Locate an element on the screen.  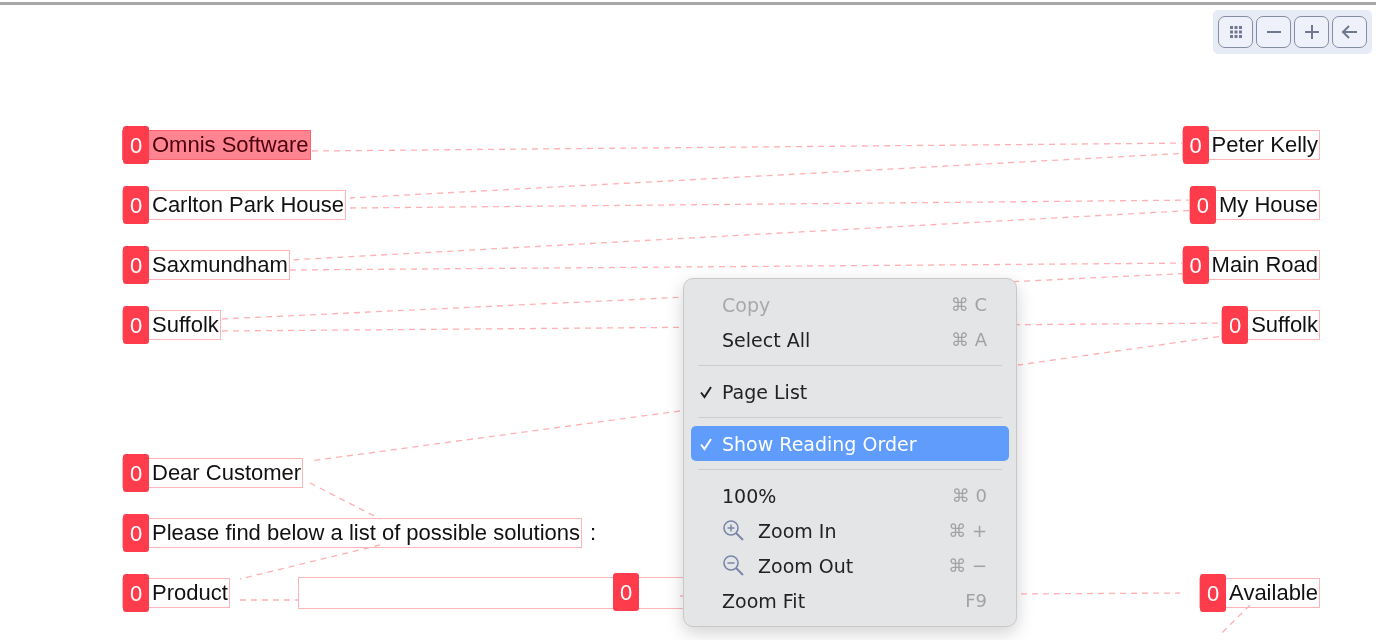
grid-button is located at coordinates (1235, 32).